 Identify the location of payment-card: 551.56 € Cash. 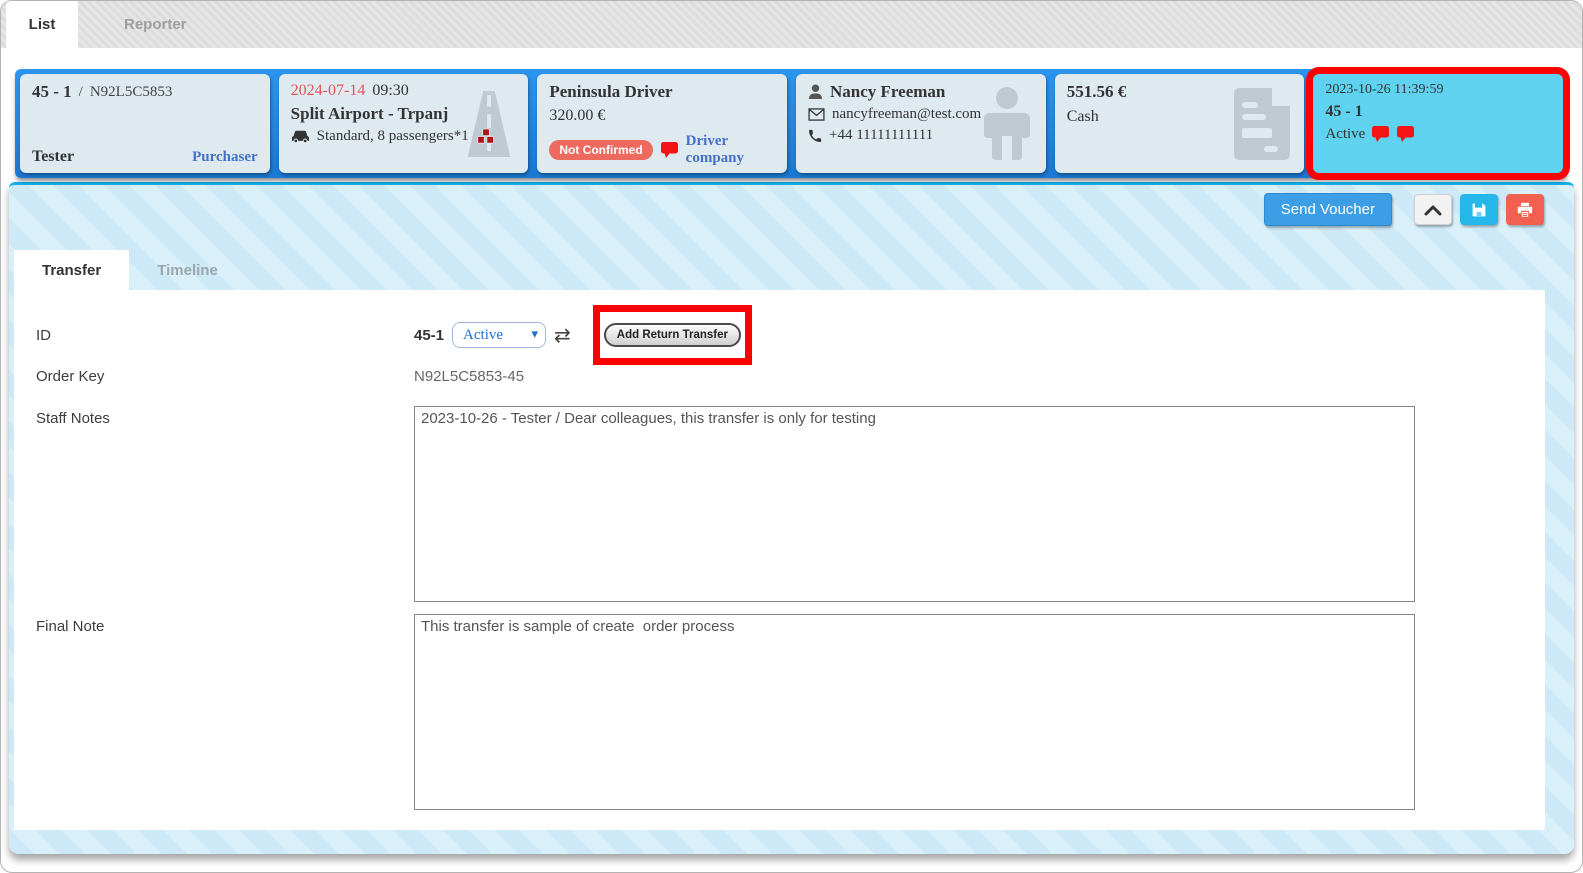
(1179, 123).